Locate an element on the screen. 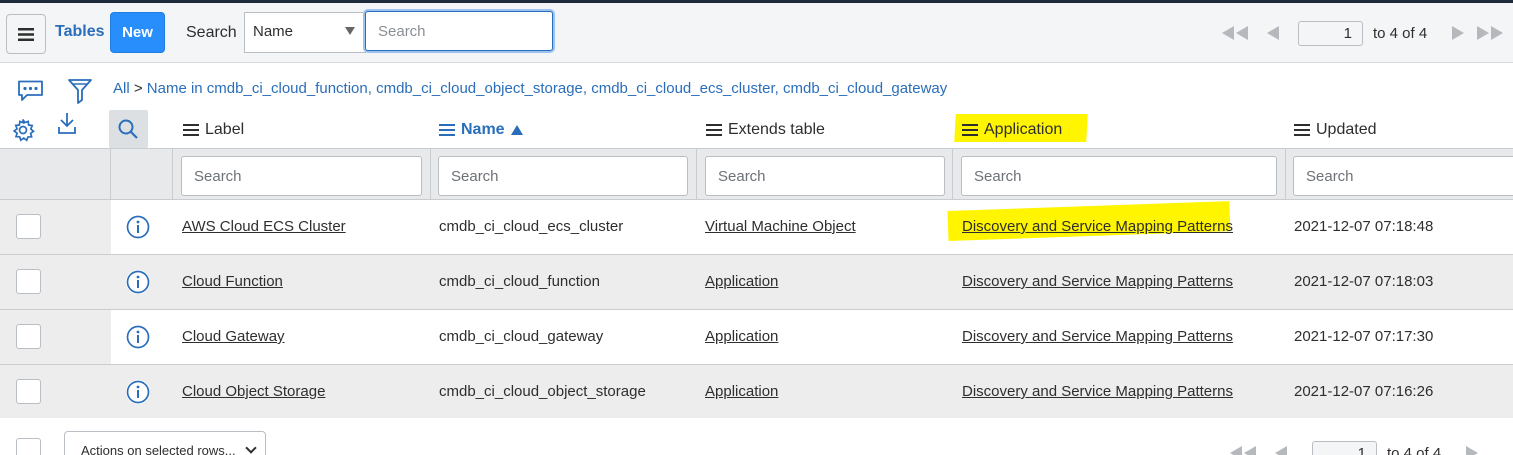 The height and width of the screenshot is (455, 1513). filter-application-input is located at coordinates (1119, 176).